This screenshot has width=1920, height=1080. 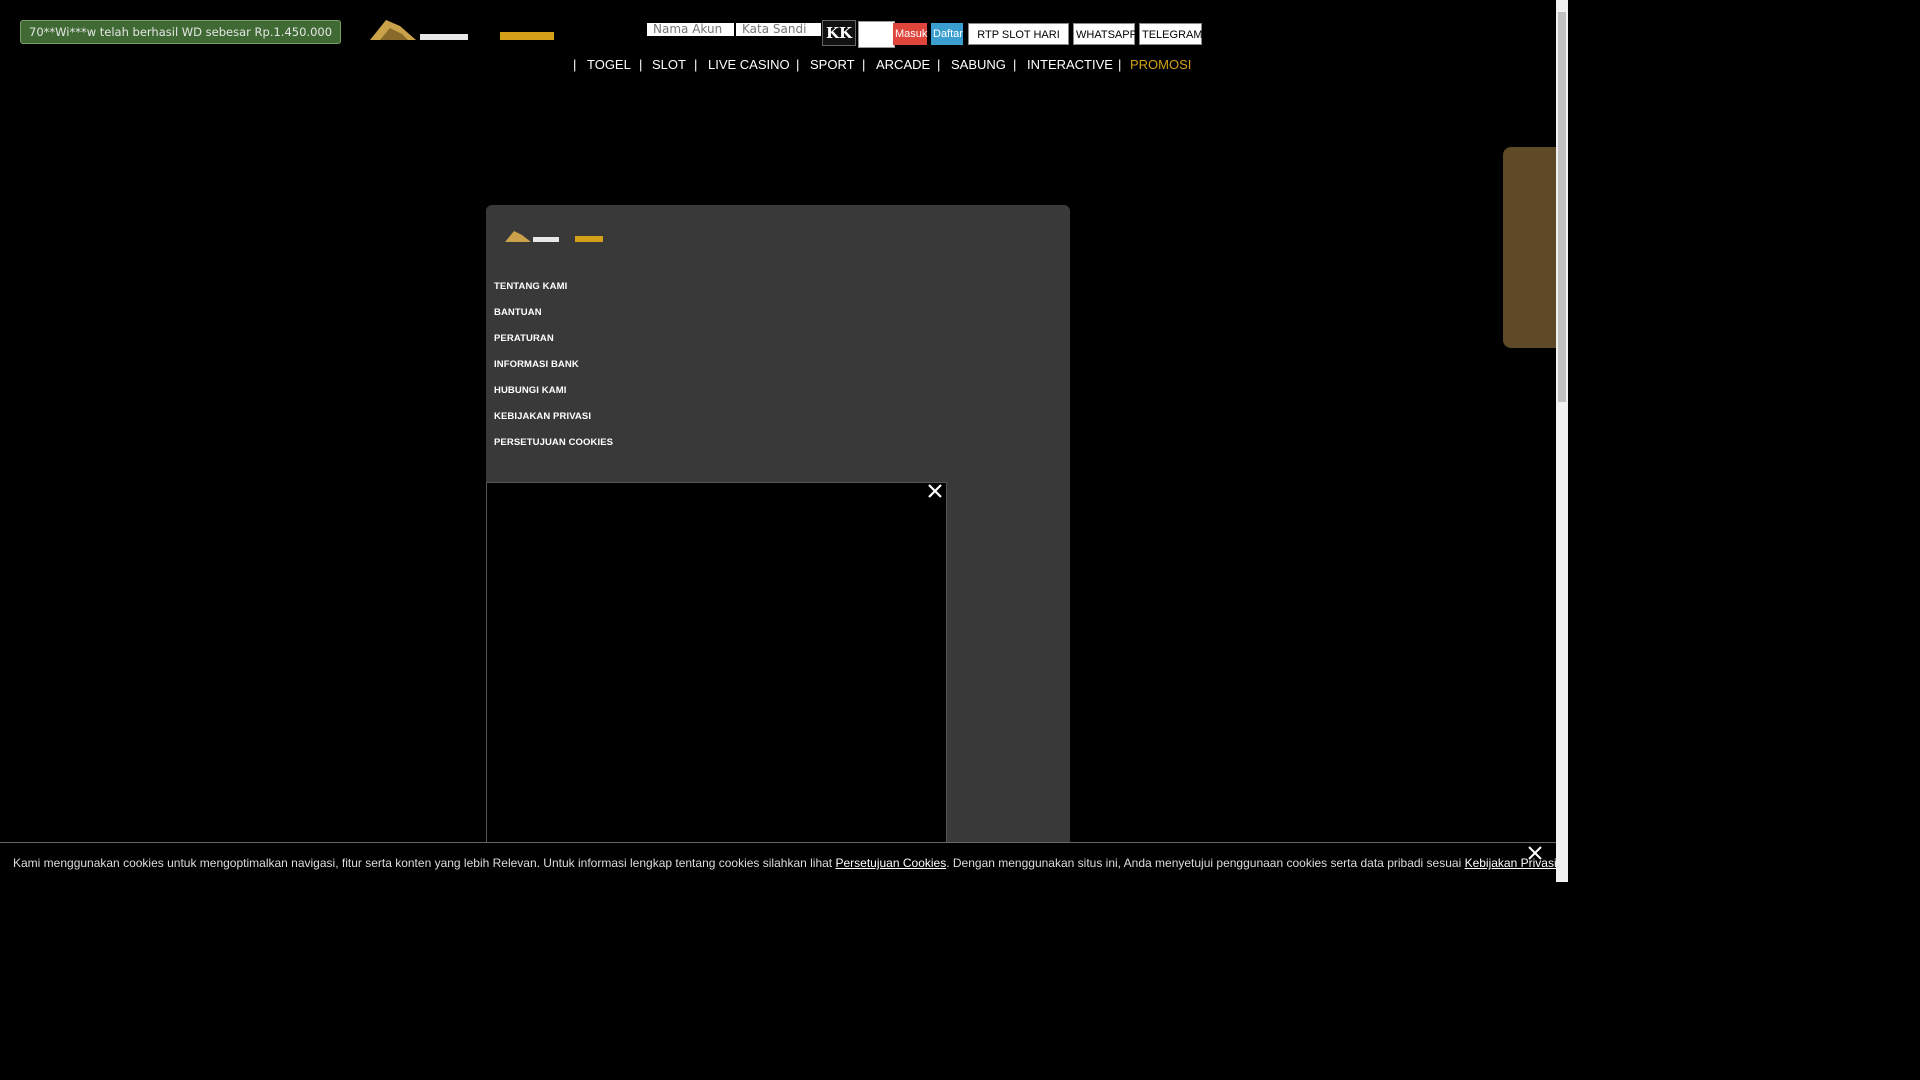 What do you see at coordinates (669, 65) in the screenshot?
I see `nav-item-slot: SLOT` at bounding box center [669, 65].